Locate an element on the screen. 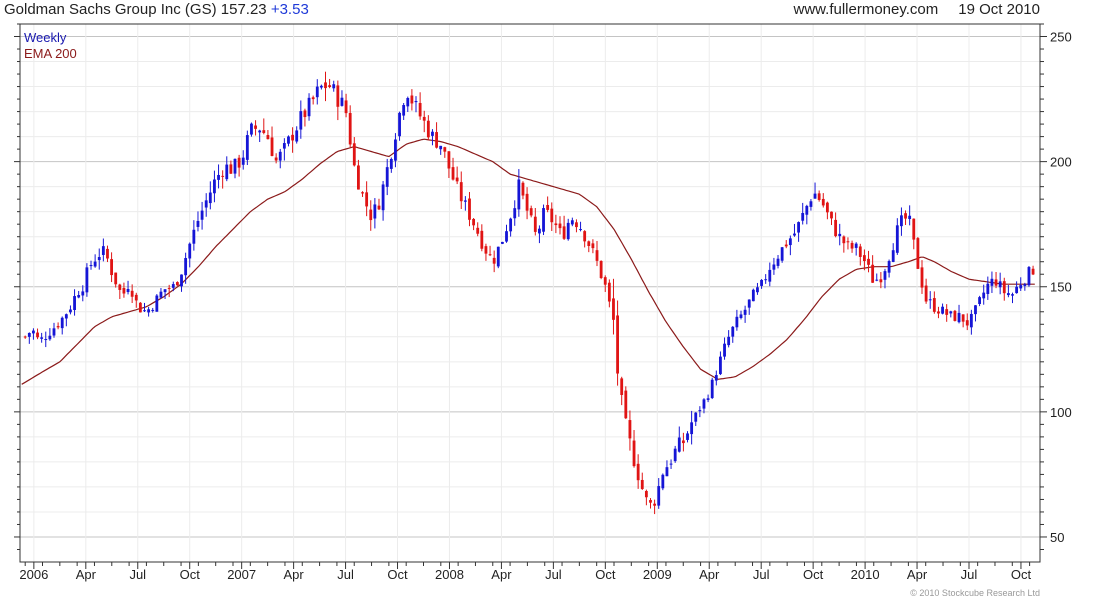 The height and width of the screenshot is (600, 1100). x-tick-label: Jul is located at coordinates (969, 574).